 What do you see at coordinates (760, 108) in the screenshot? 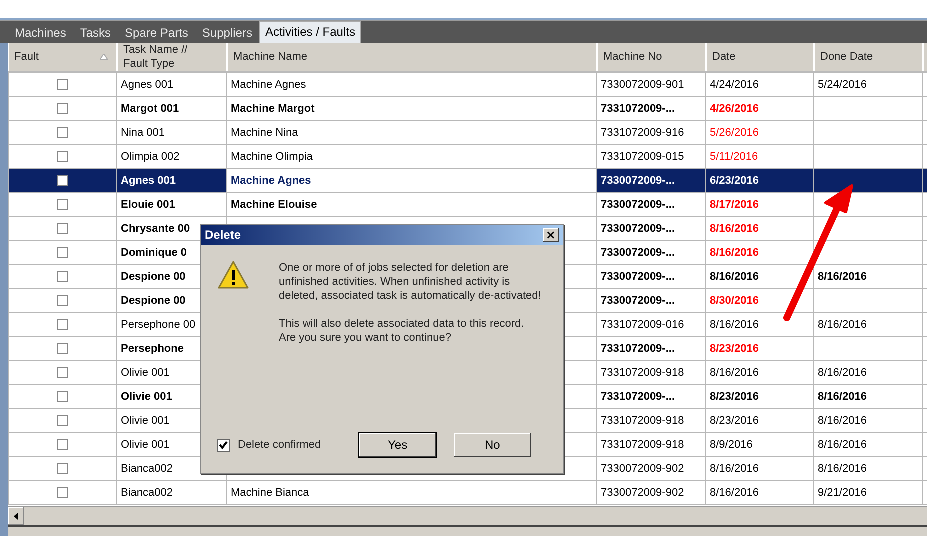
I see `table-cell: 4/26/2016` at bounding box center [760, 108].